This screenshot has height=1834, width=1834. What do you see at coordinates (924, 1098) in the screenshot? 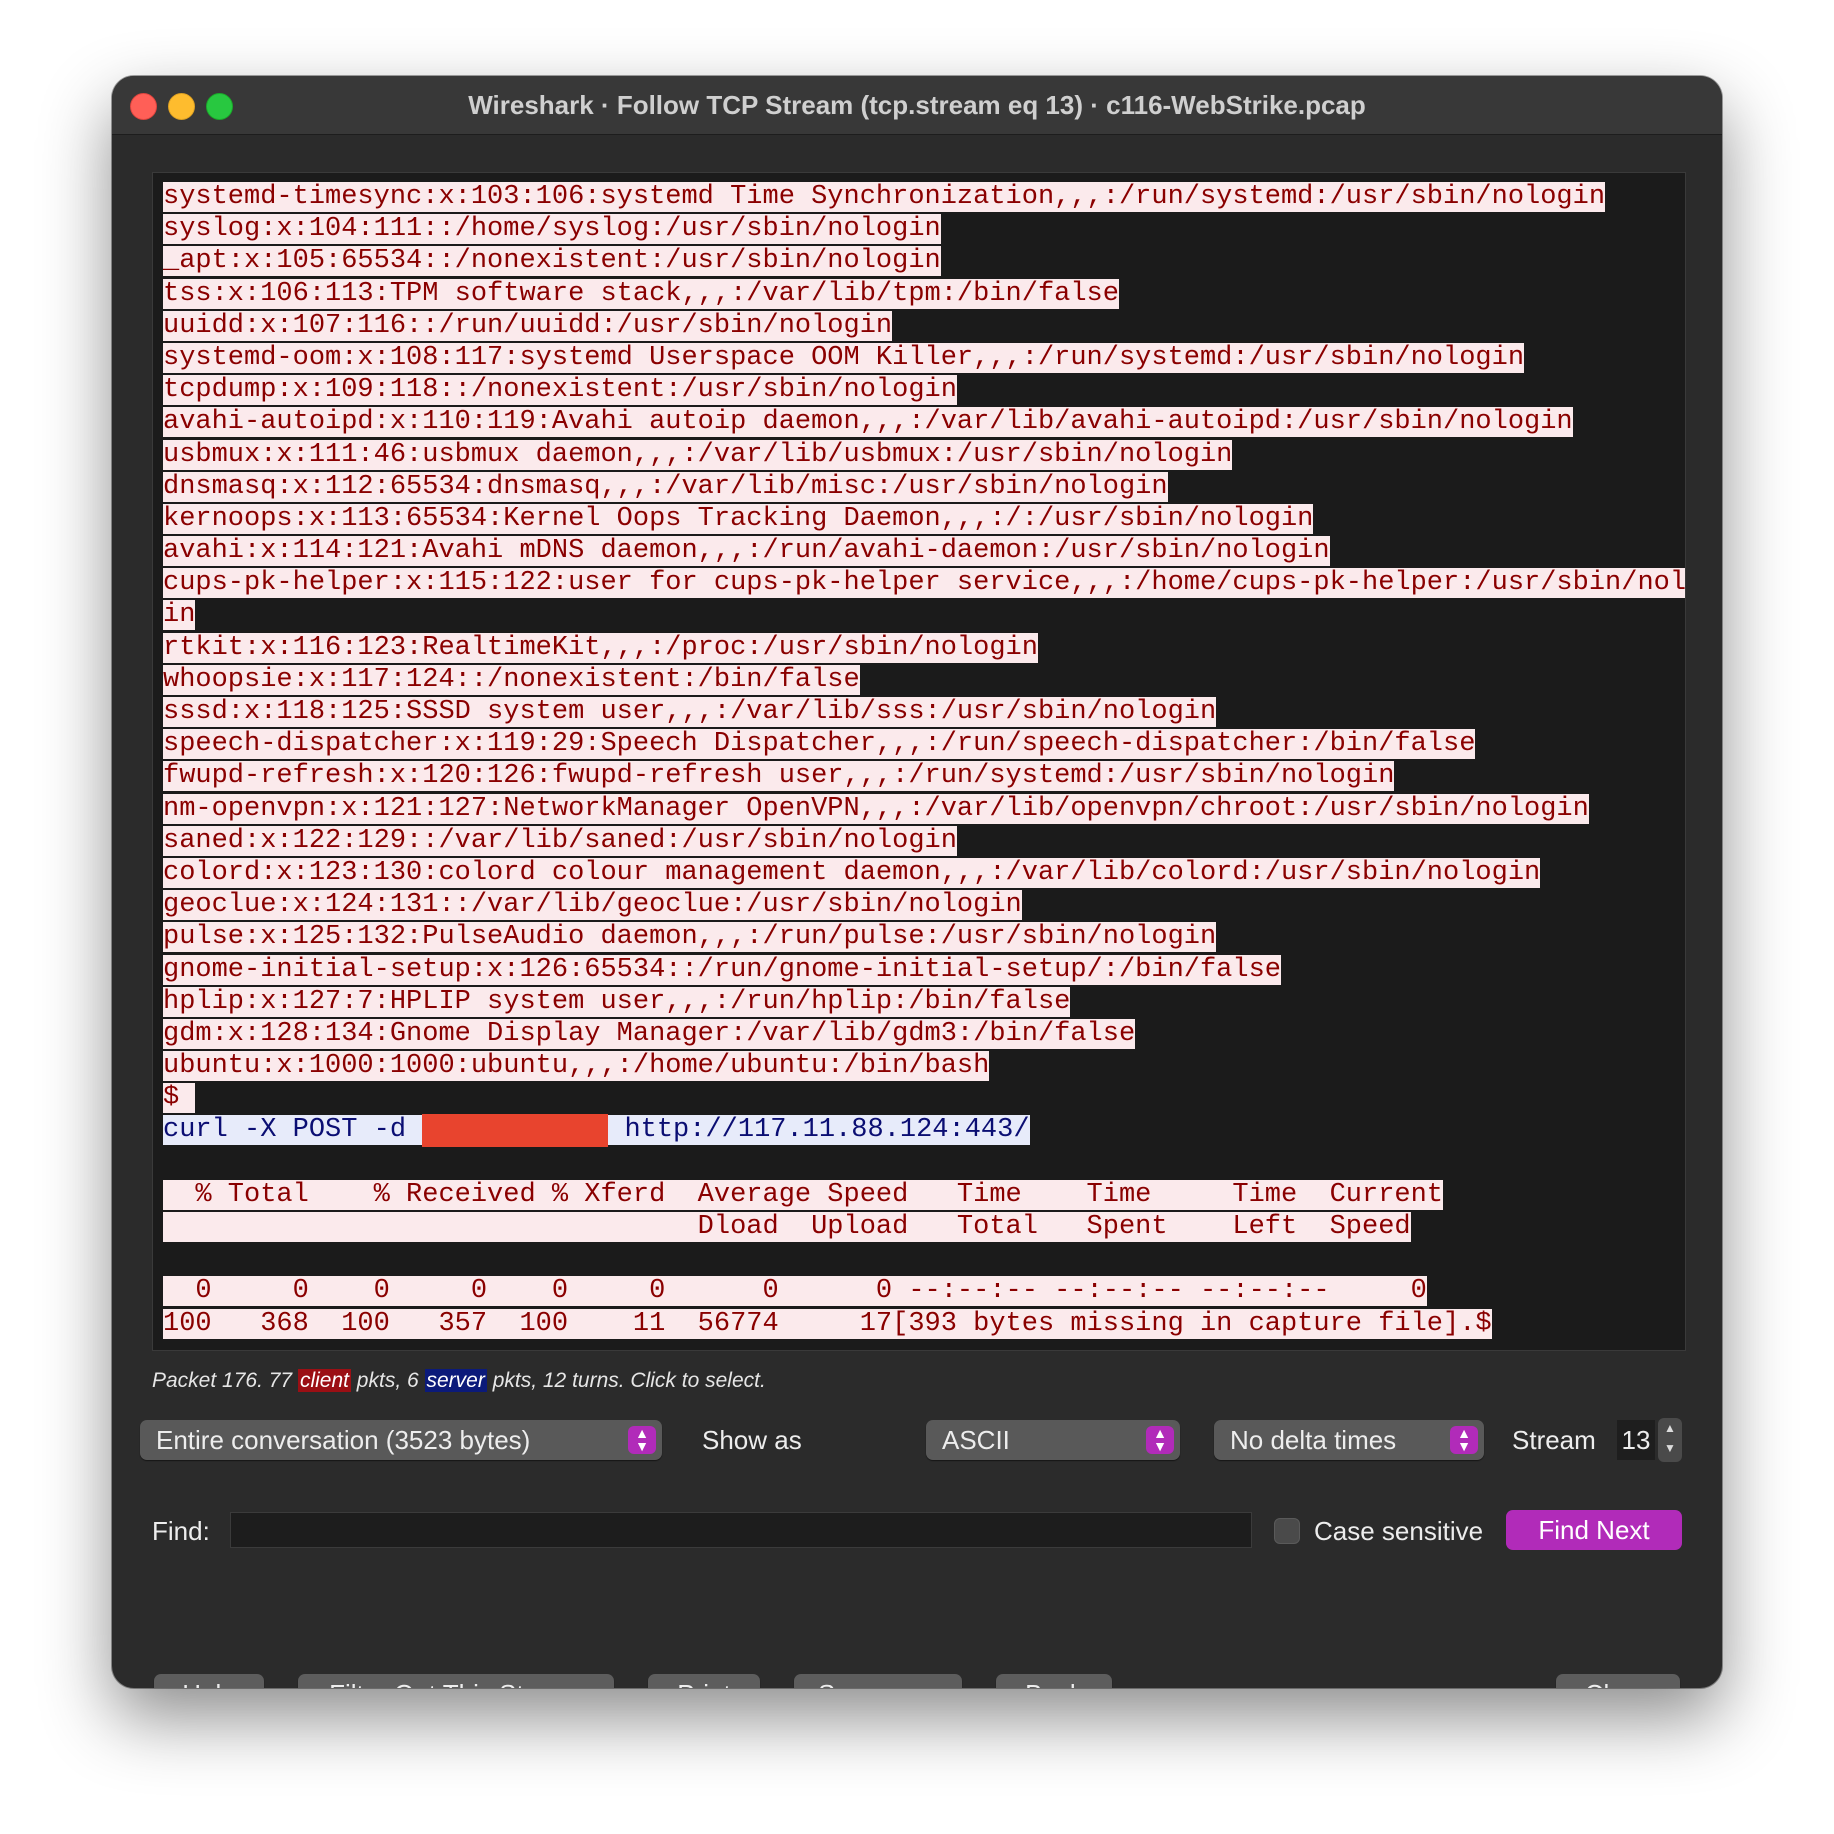
I see `stream-line: $` at bounding box center [924, 1098].